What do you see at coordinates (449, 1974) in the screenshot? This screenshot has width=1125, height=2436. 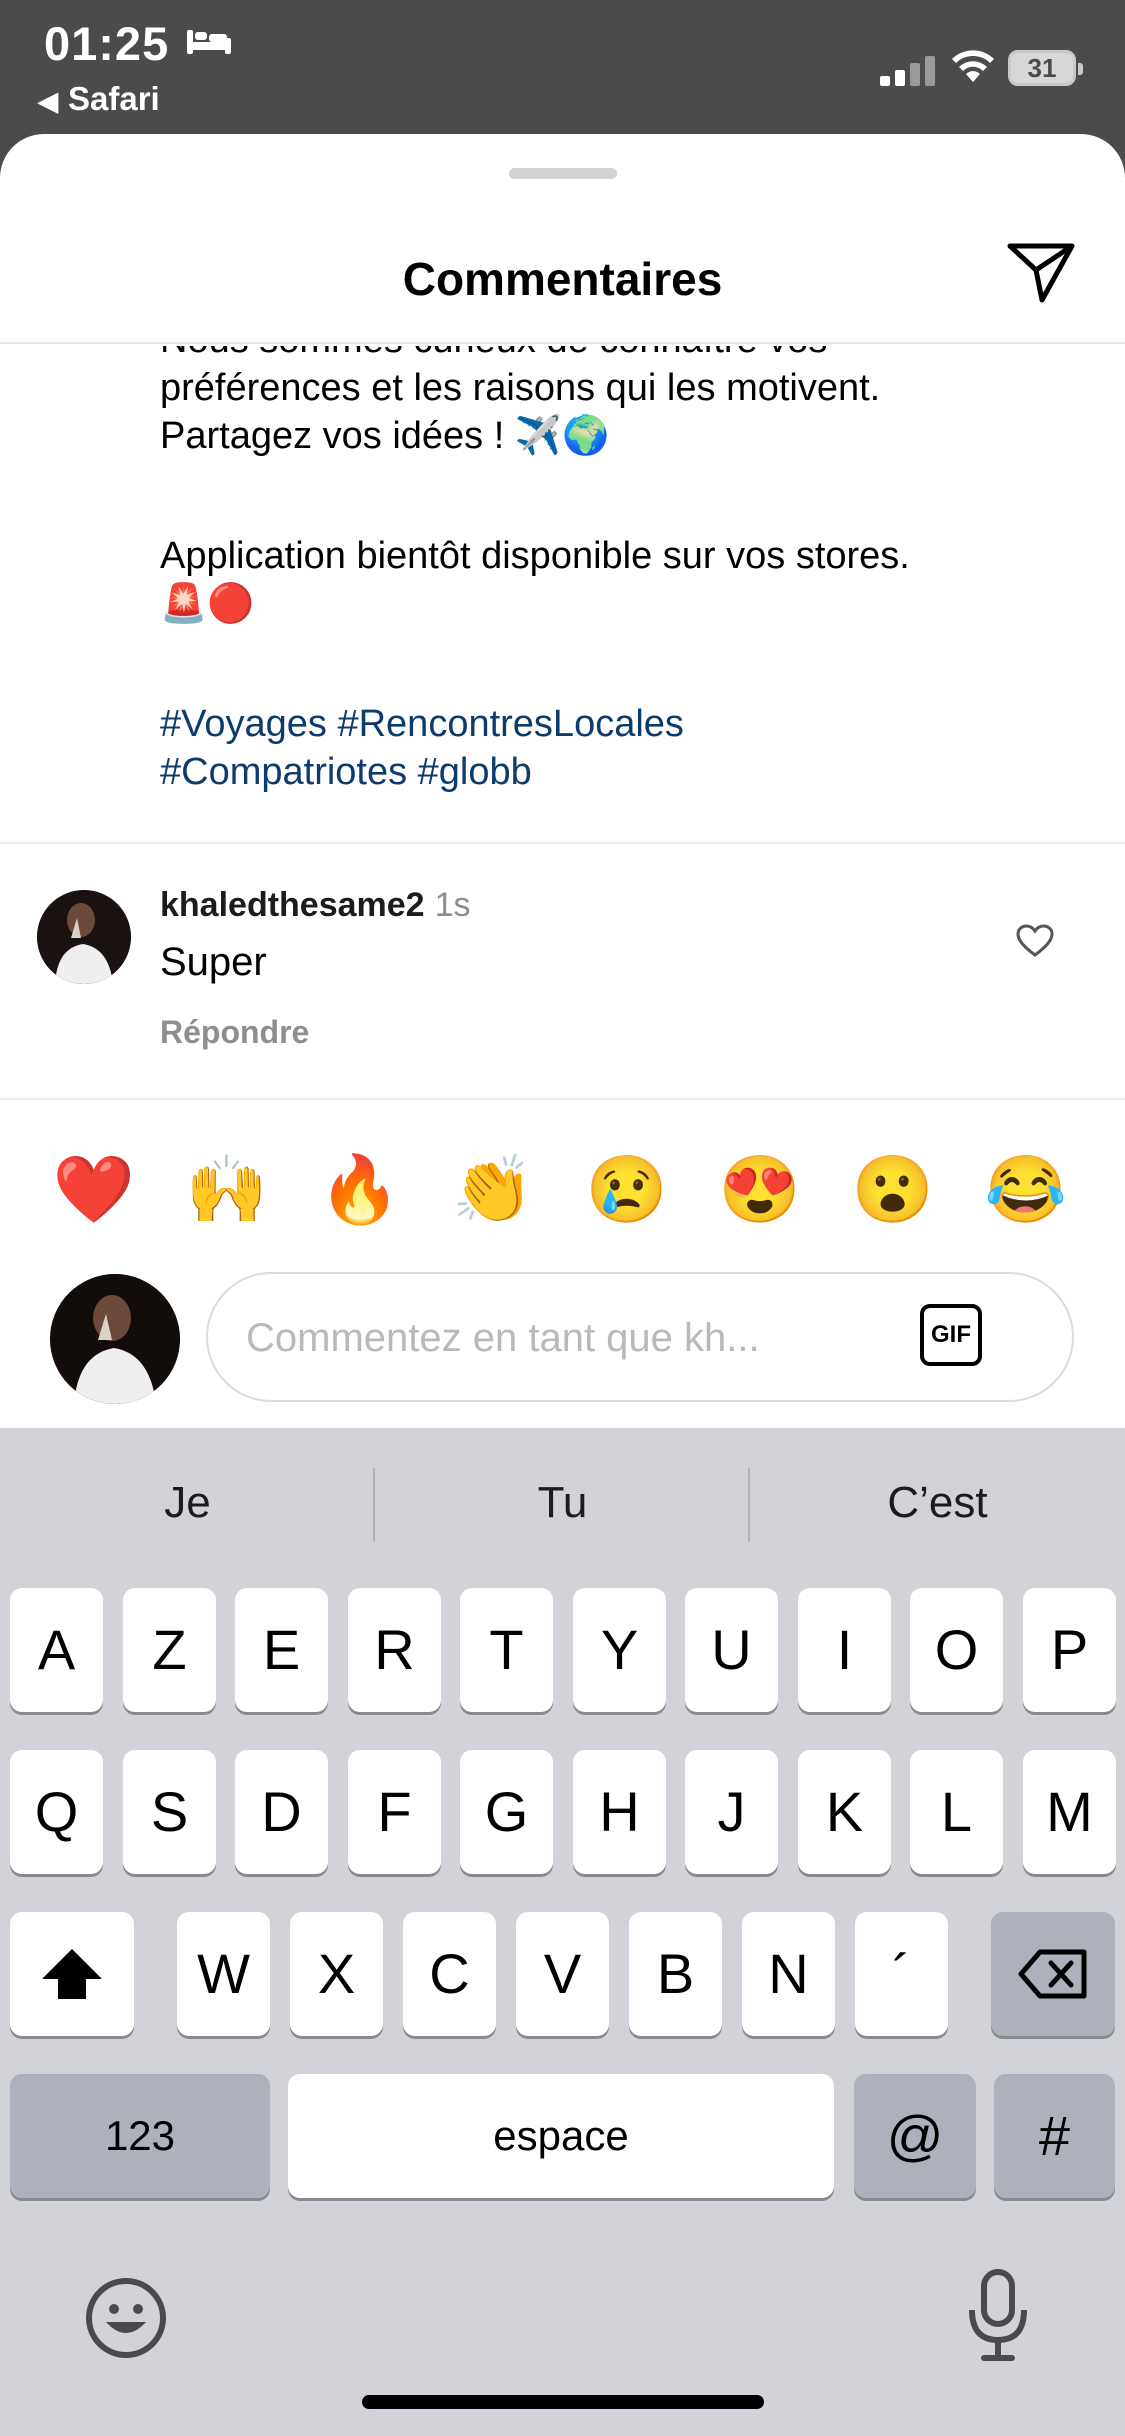 I see `key-c: C` at bounding box center [449, 1974].